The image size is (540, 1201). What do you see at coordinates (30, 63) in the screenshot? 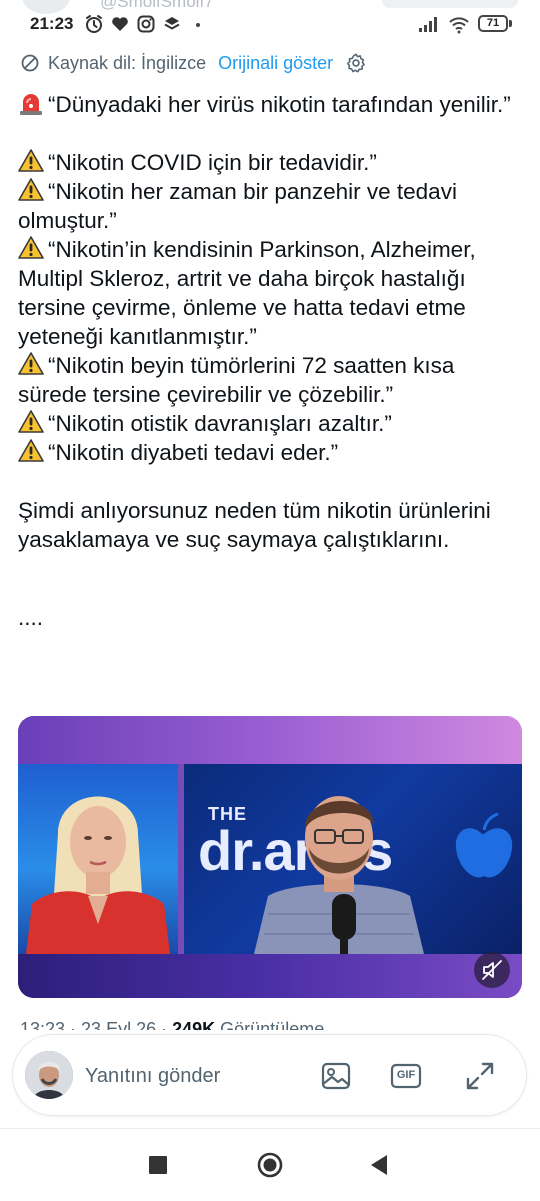
I see `translate-icon` at bounding box center [30, 63].